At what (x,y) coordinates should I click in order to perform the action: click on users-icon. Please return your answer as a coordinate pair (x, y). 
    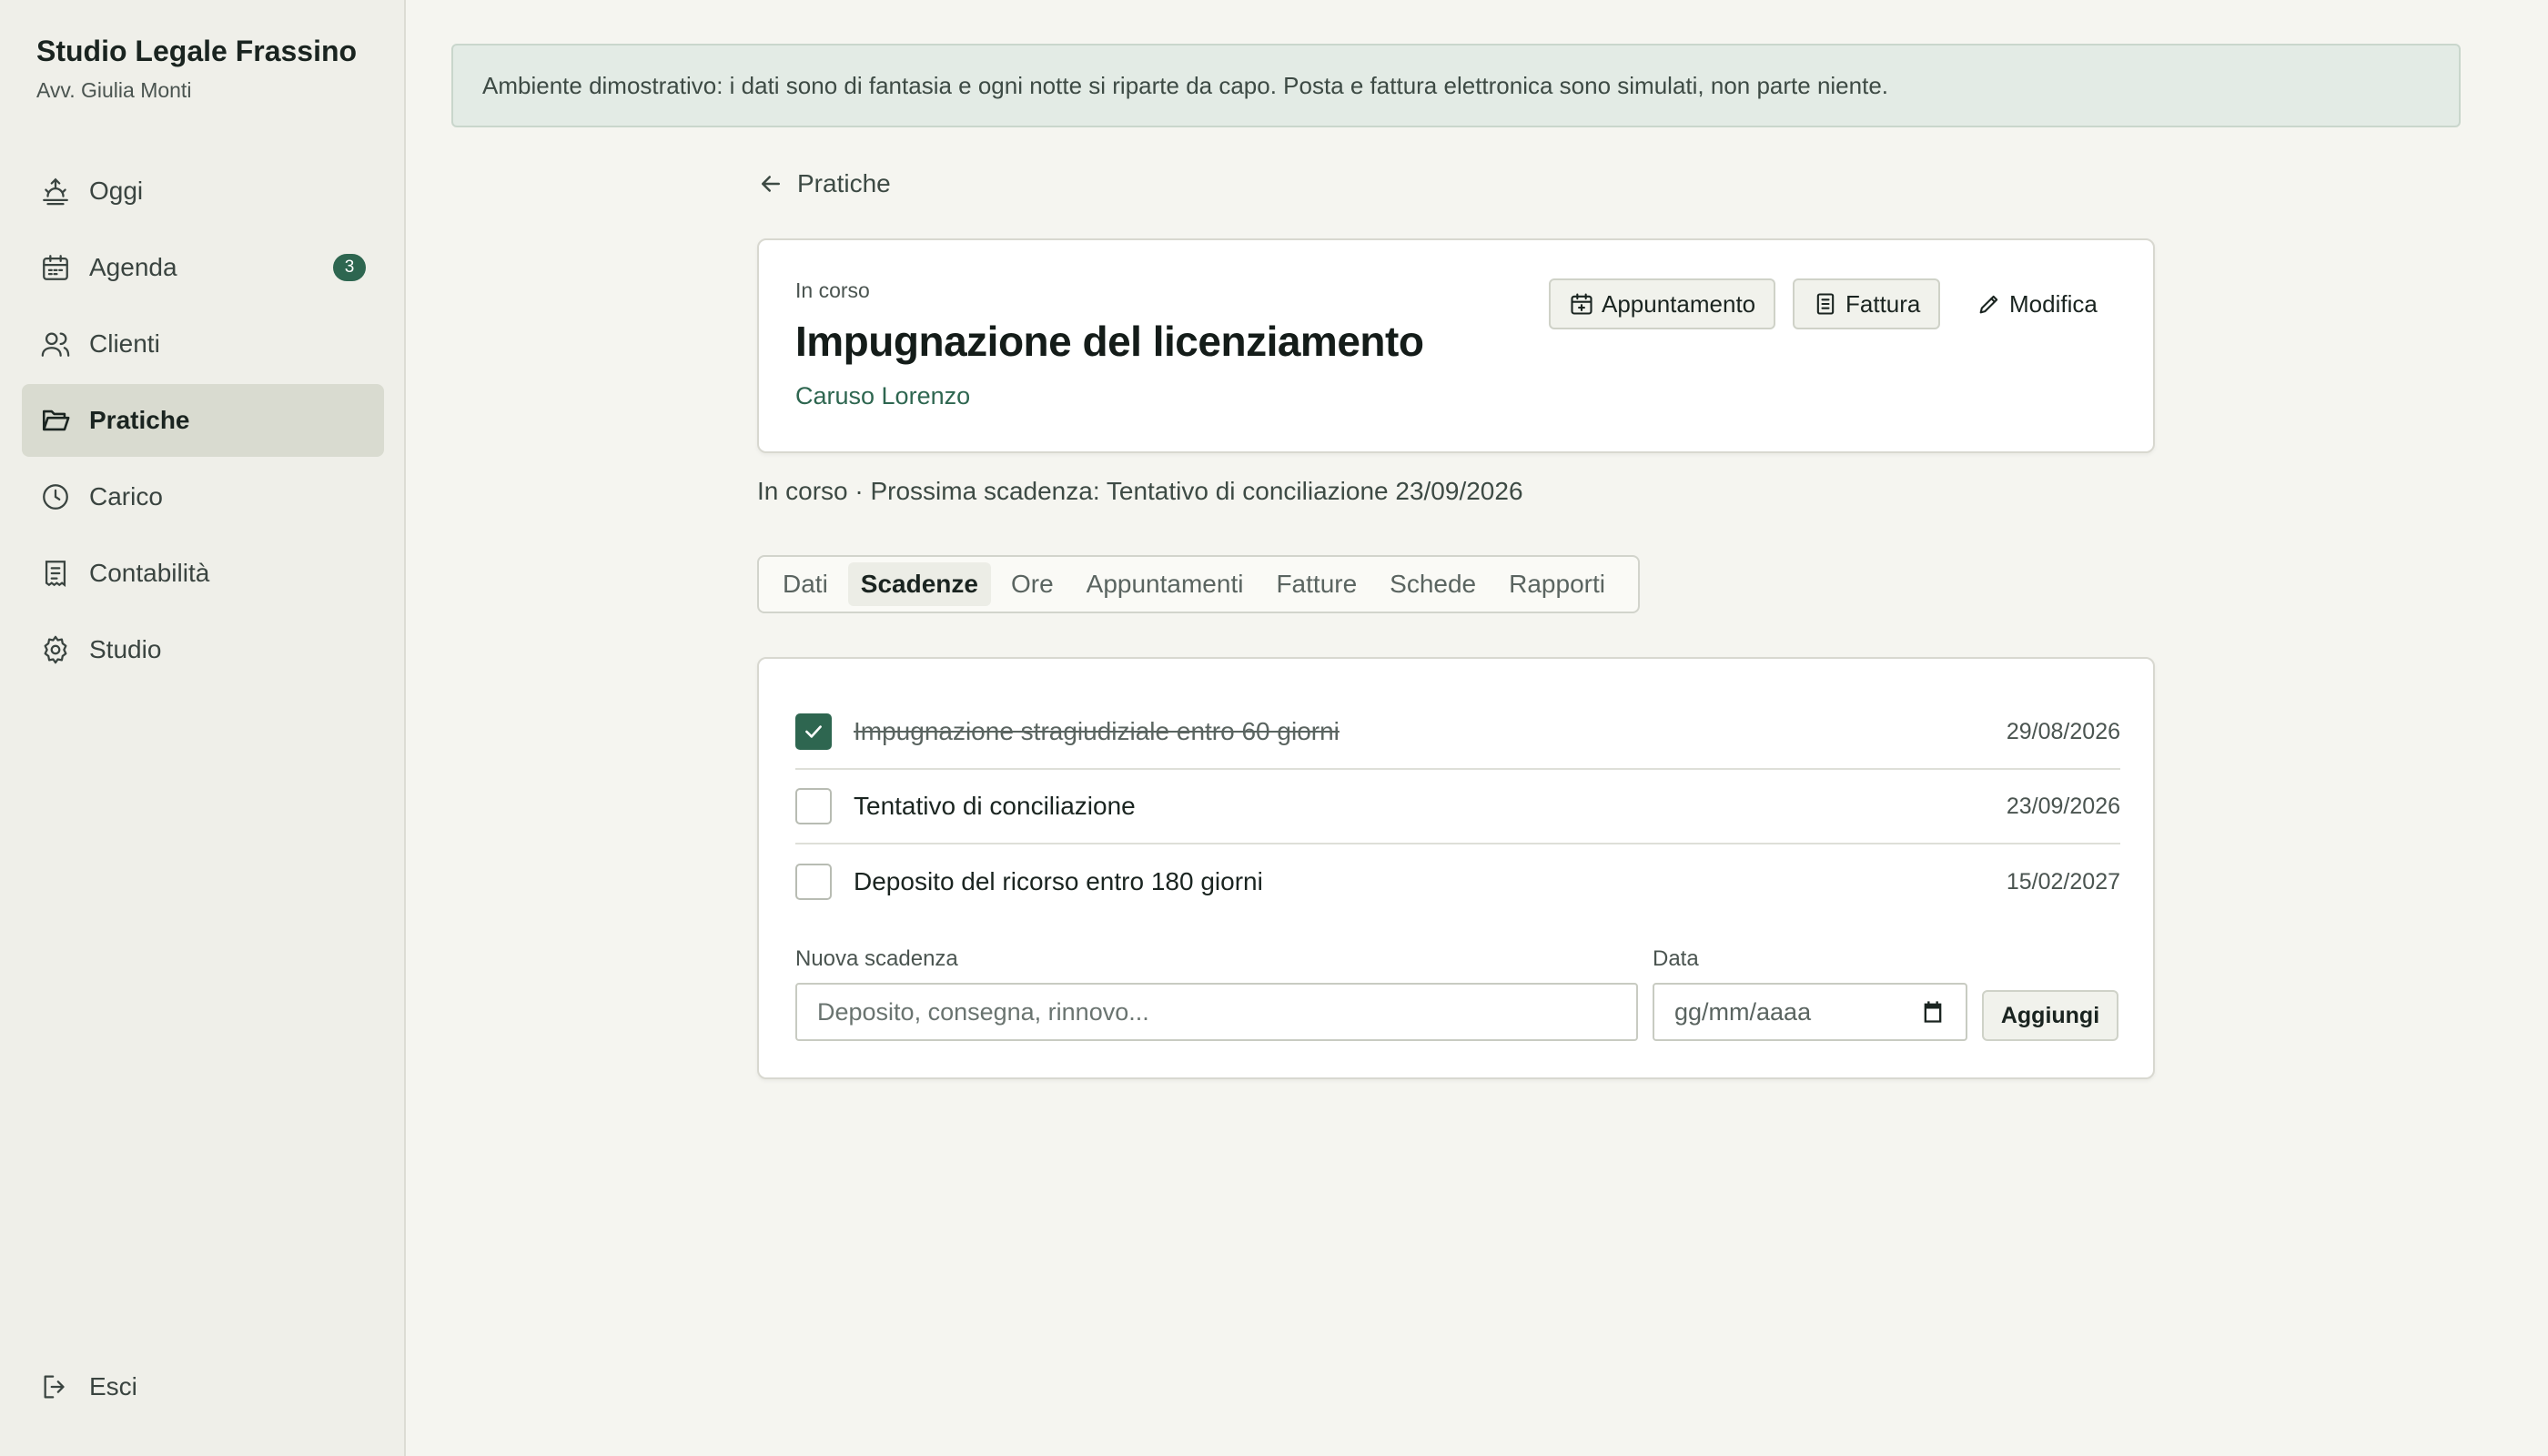
    Looking at the image, I should click on (56, 345).